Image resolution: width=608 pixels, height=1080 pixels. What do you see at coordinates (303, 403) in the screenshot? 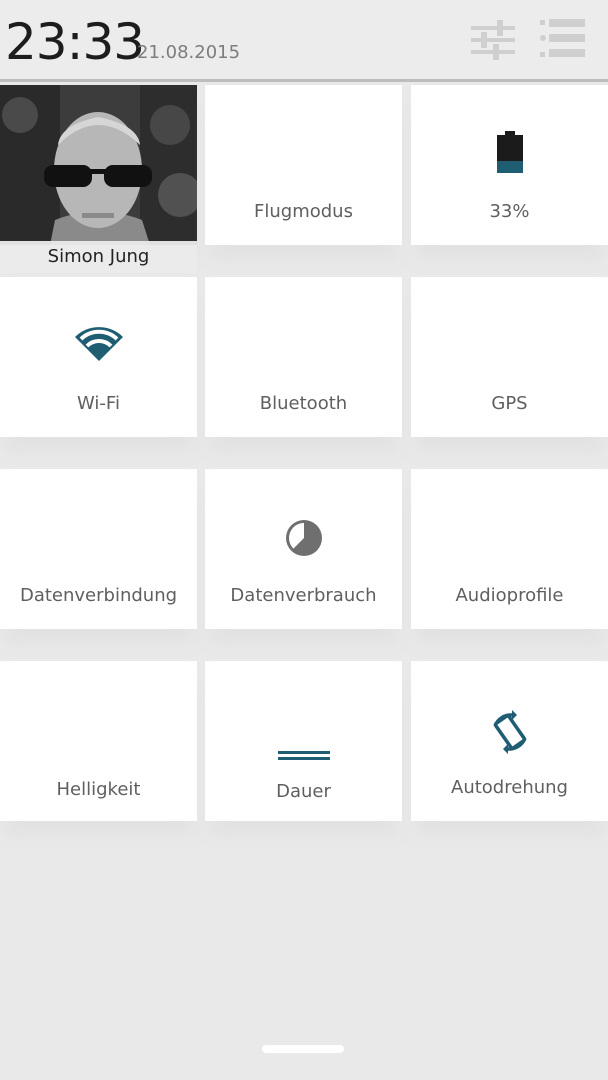
I see `tile-label: Bluetooth` at bounding box center [303, 403].